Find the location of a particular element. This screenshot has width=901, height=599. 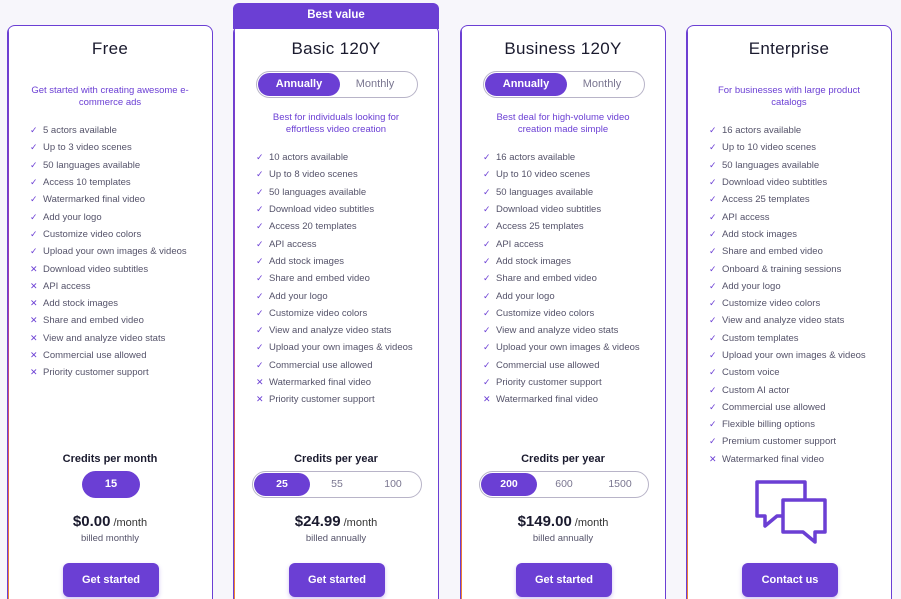

plan-price: $24.99/month is located at coordinates (336, 521).